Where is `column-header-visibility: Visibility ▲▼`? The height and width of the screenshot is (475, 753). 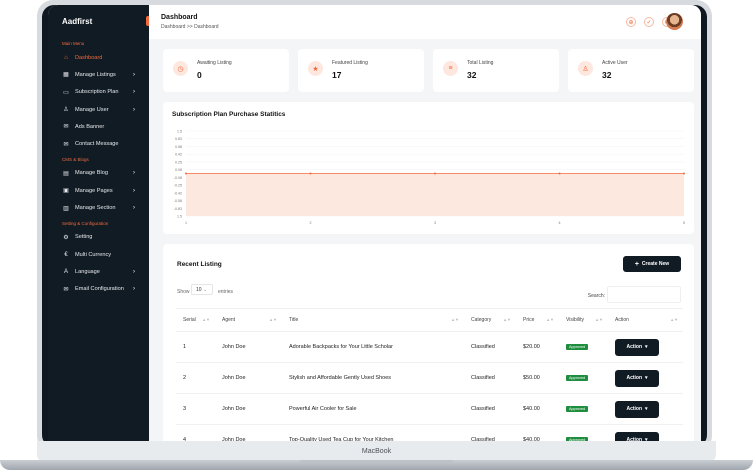 column-header-visibility: Visibility ▲▼ is located at coordinates (583, 320).